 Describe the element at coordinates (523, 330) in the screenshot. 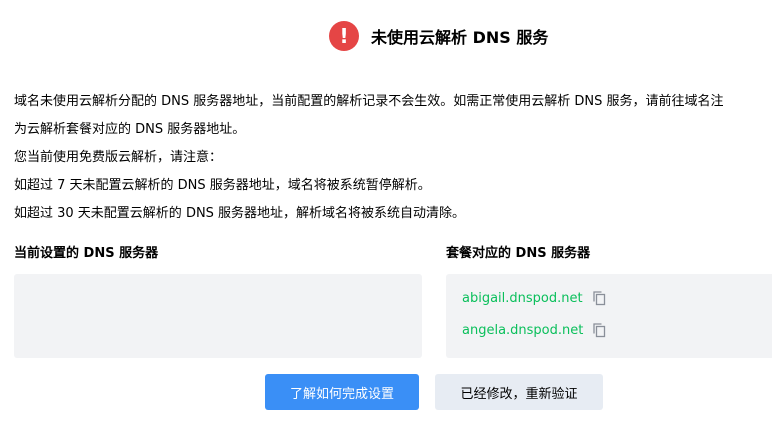

I see `dns-server-name: angela.dnspod.net` at that location.